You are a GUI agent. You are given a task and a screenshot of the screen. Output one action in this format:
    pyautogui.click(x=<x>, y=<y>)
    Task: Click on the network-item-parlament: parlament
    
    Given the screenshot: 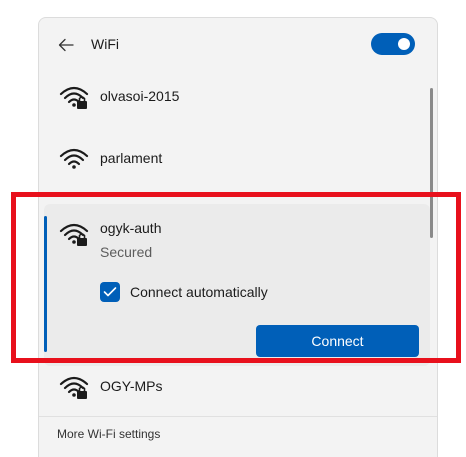 What is the action you would take?
    pyautogui.click(x=238, y=158)
    